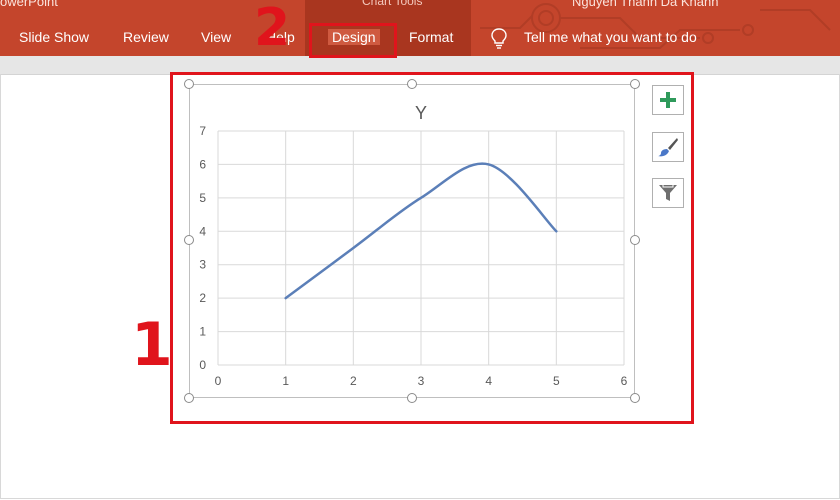 This screenshot has width=840, height=500. What do you see at coordinates (392, 4) in the screenshot?
I see `chart-tools-label: Chart Tools` at bounding box center [392, 4].